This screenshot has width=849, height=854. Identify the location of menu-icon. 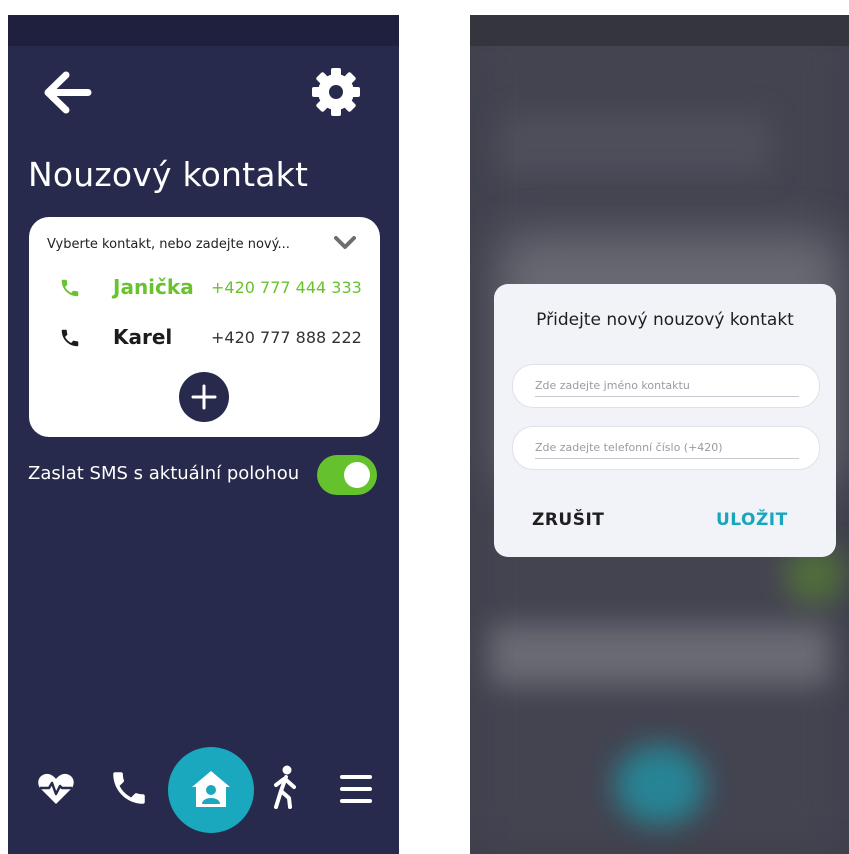
(356, 789).